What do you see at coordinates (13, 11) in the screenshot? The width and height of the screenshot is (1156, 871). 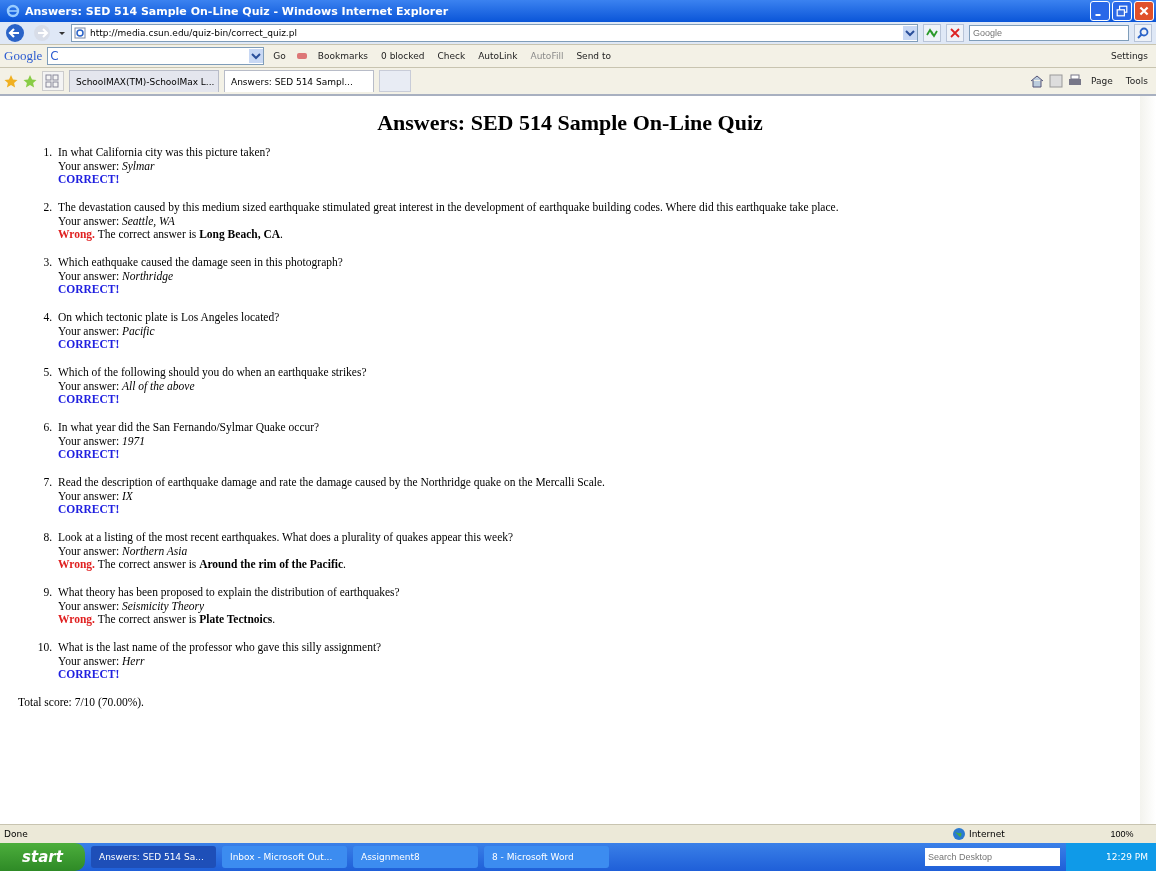 I see `browser-icon` at bounding box center [13, 11].